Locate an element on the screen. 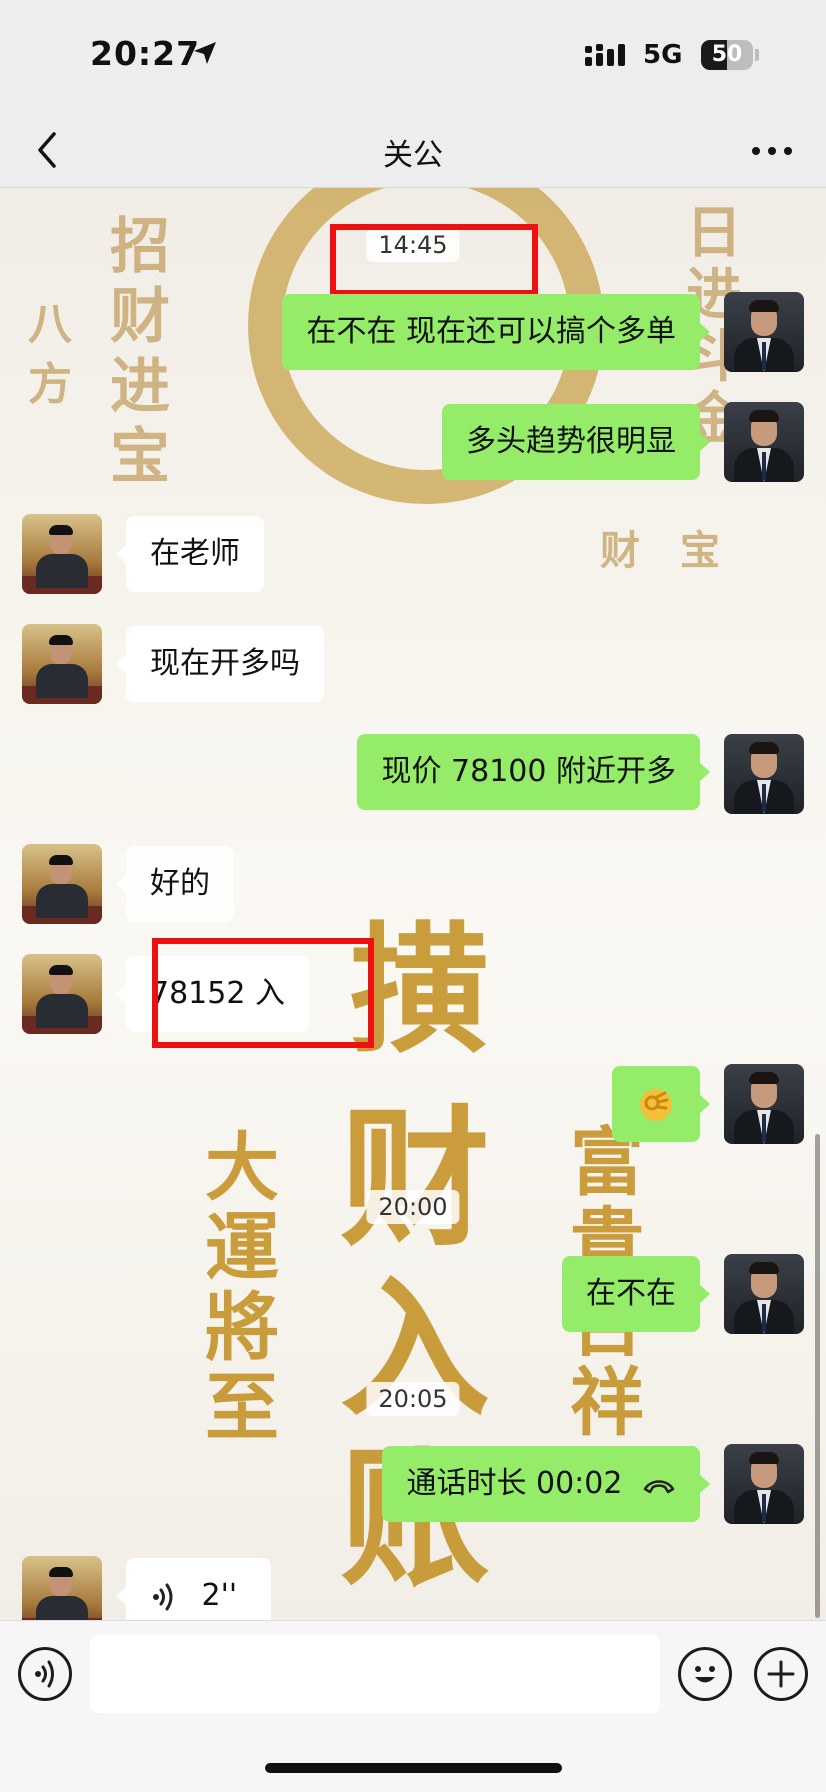 The image size is (826, 1792). nav-bar: 关公 is located at coordinates (413, 149).